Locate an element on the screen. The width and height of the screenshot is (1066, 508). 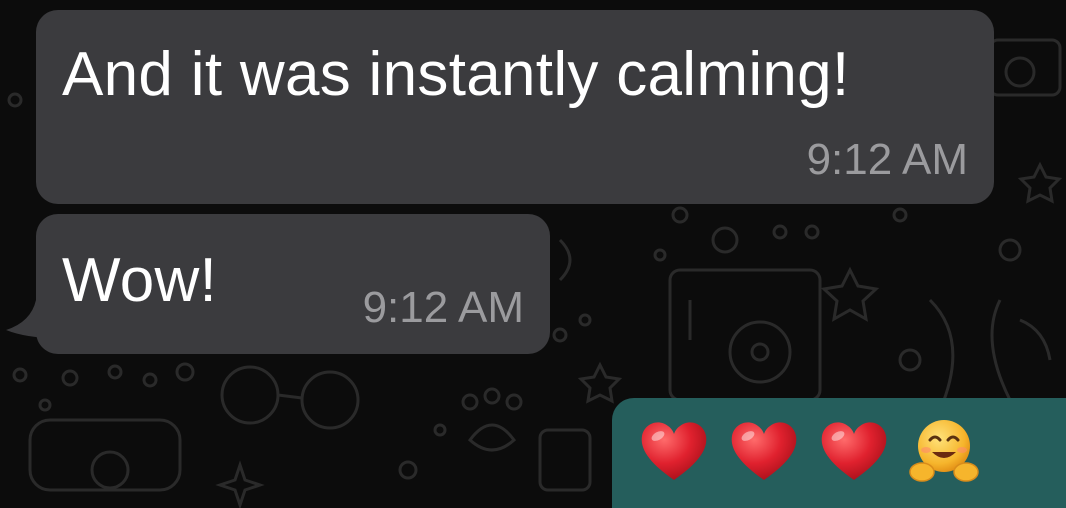
message-text: Wow! is located at coordinates (140, 280).